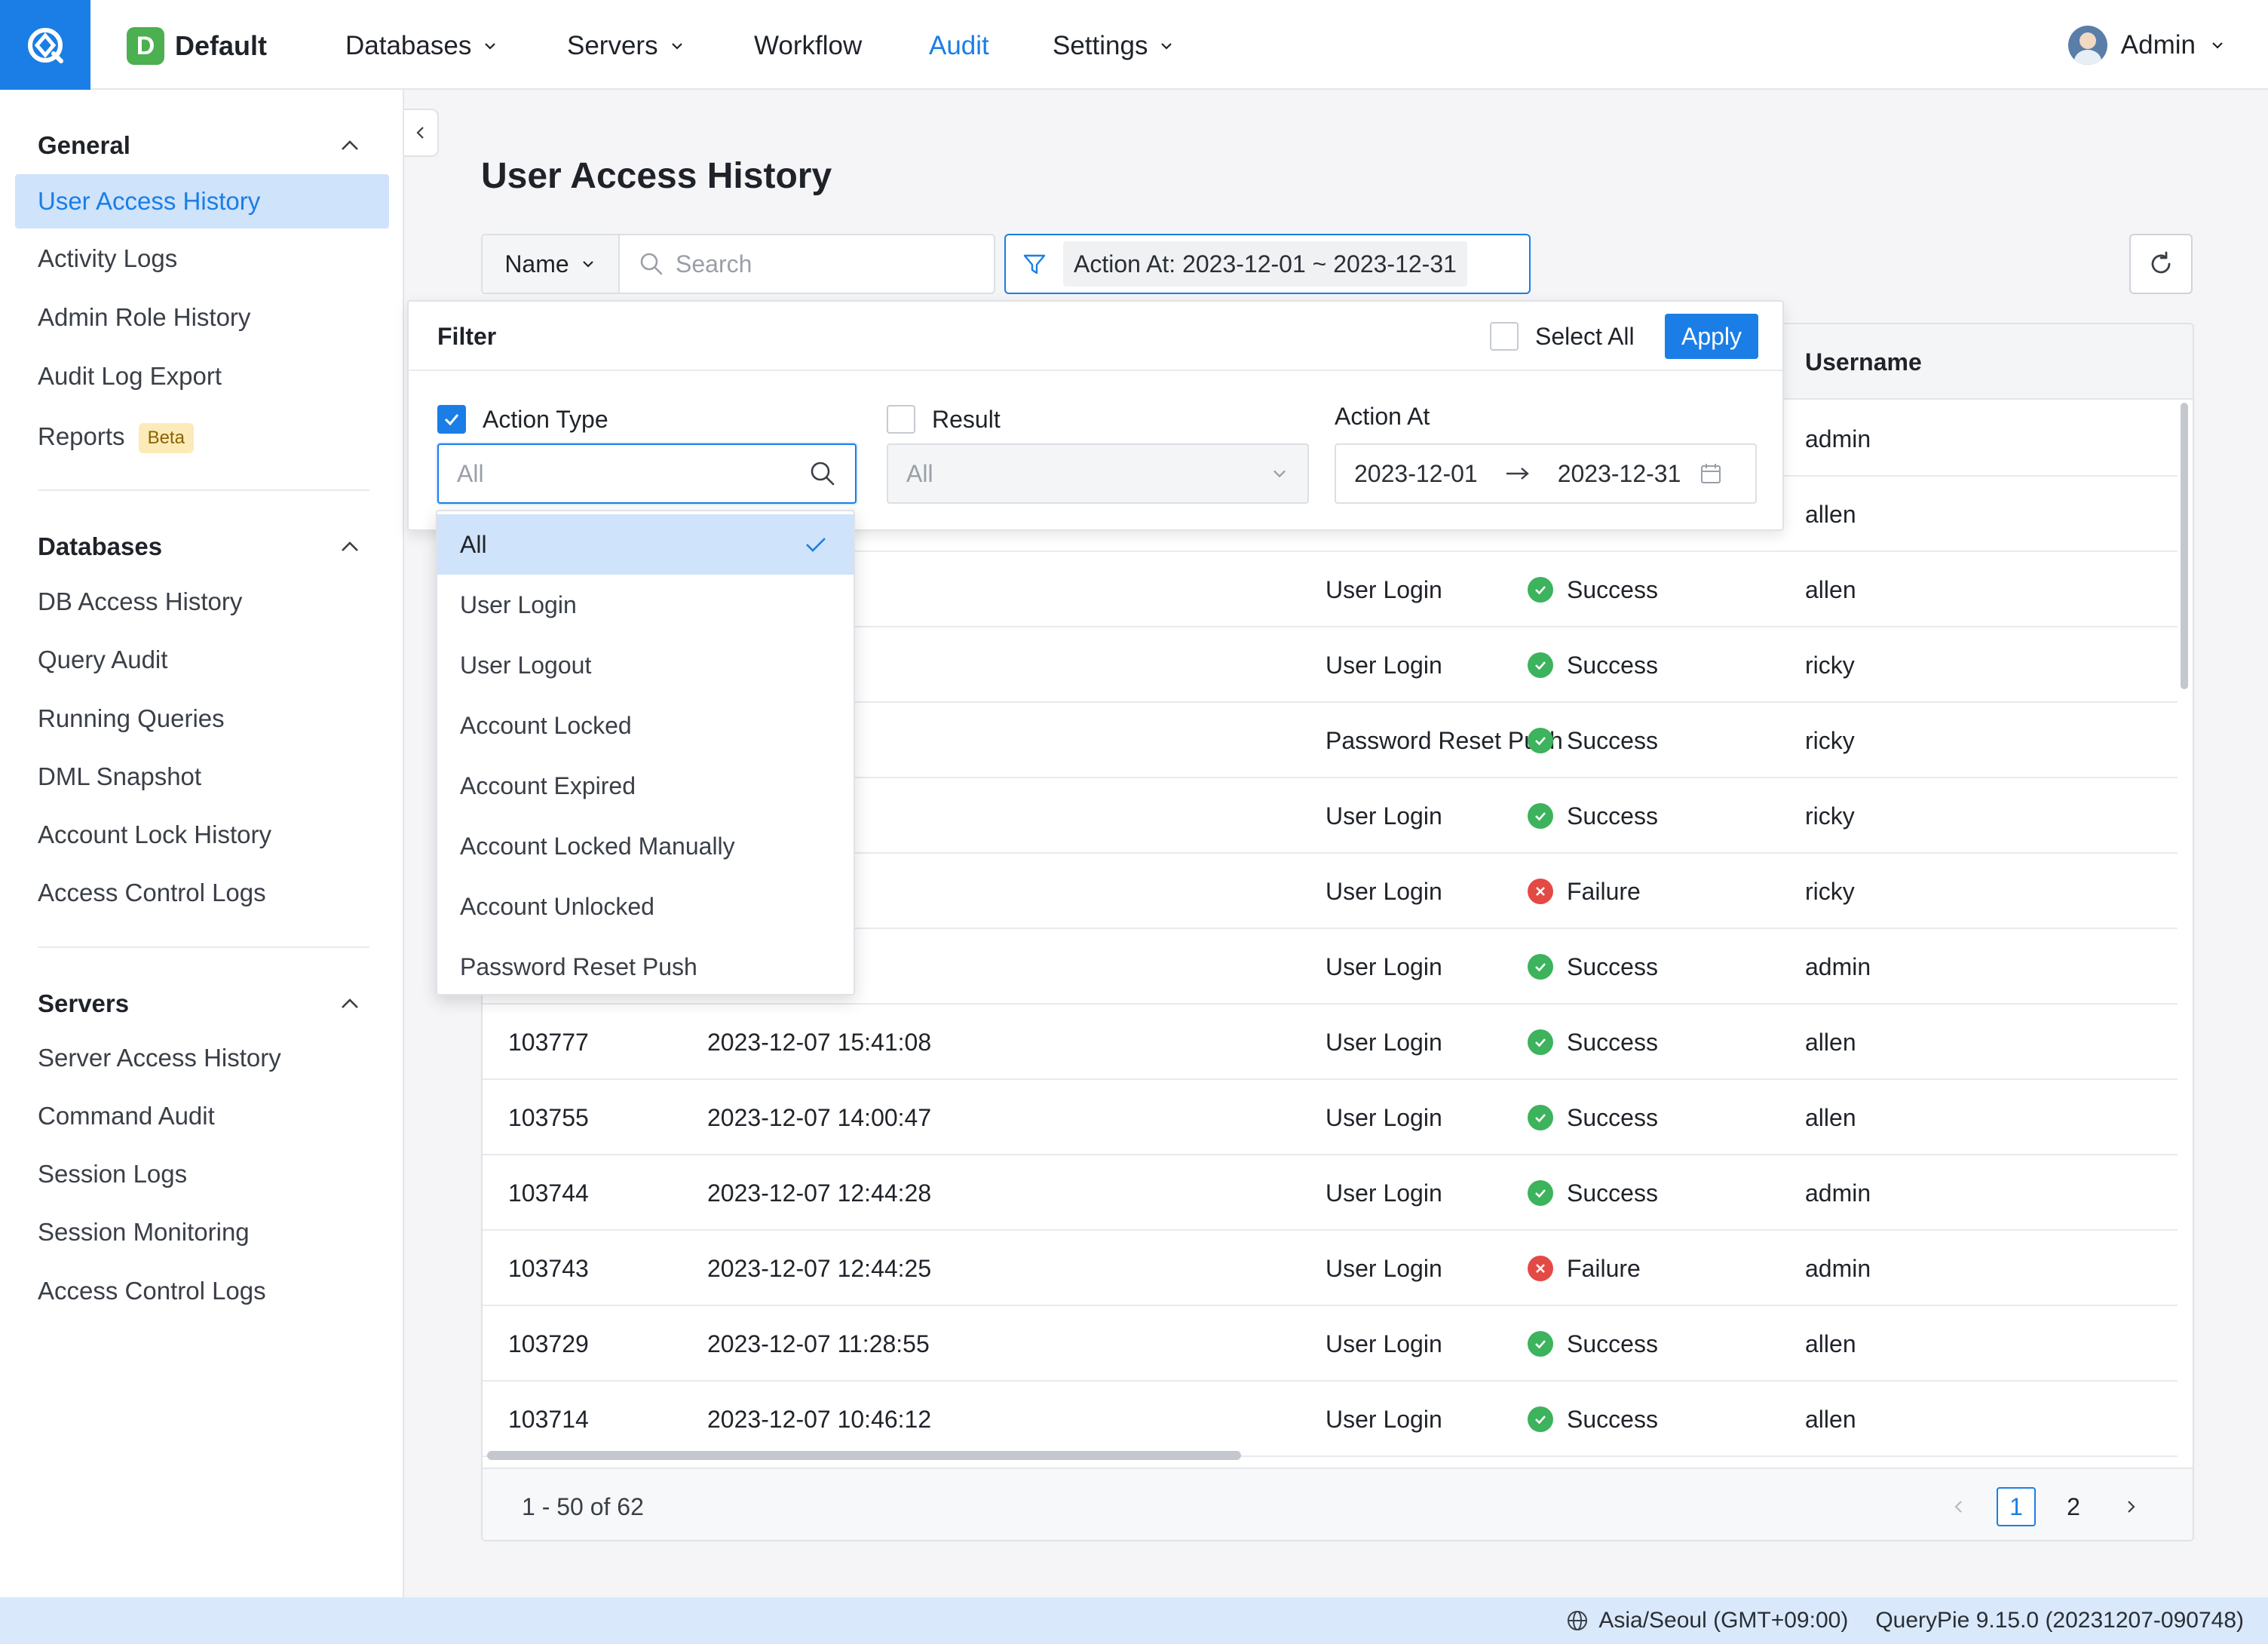  I want to click on app-logo, so click(45, 45).